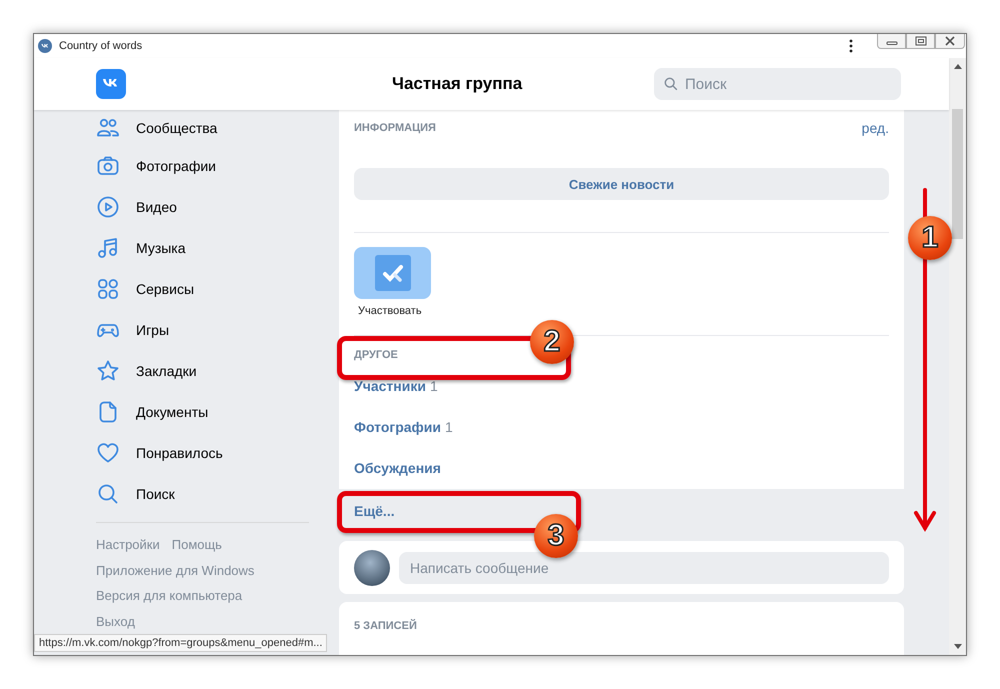  I want to click on sidebar-item: Фотографии, so click(202, 165).